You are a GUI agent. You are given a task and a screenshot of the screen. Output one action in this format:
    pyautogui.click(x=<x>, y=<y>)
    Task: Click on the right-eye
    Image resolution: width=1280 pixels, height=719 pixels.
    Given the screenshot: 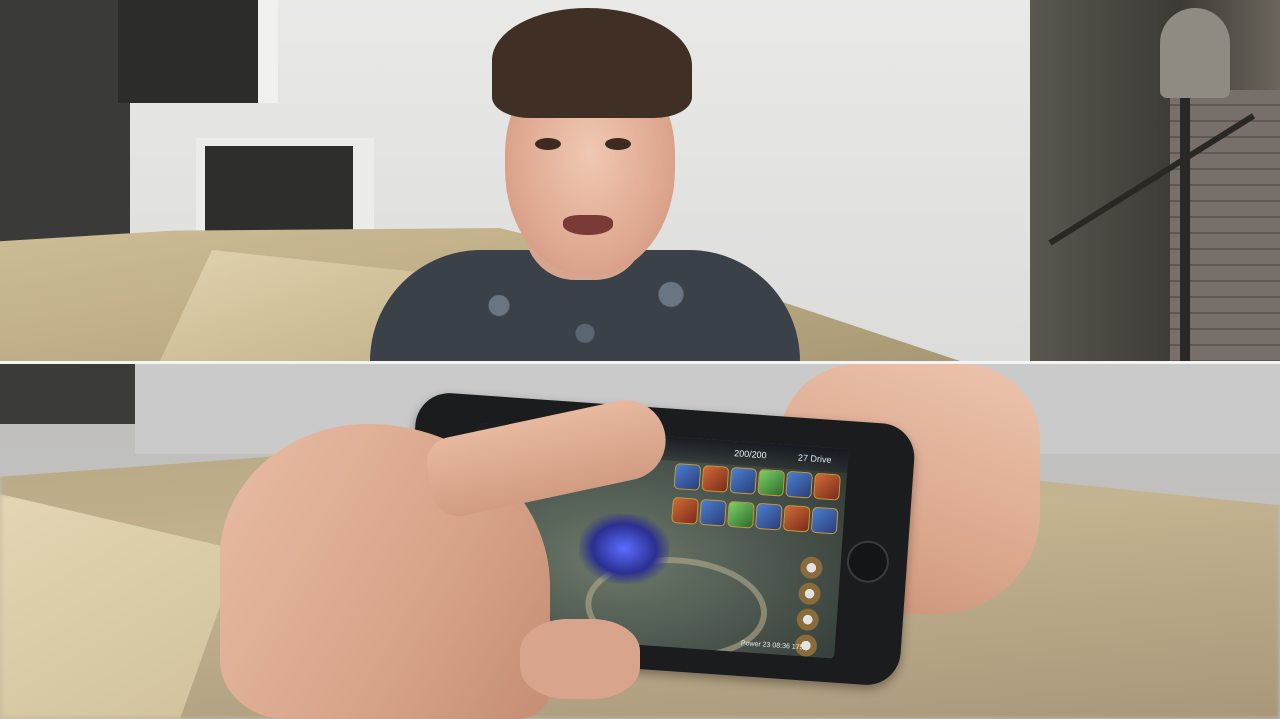 What is the action you would take?
    pyautogui.click(x=618, y=144)
    